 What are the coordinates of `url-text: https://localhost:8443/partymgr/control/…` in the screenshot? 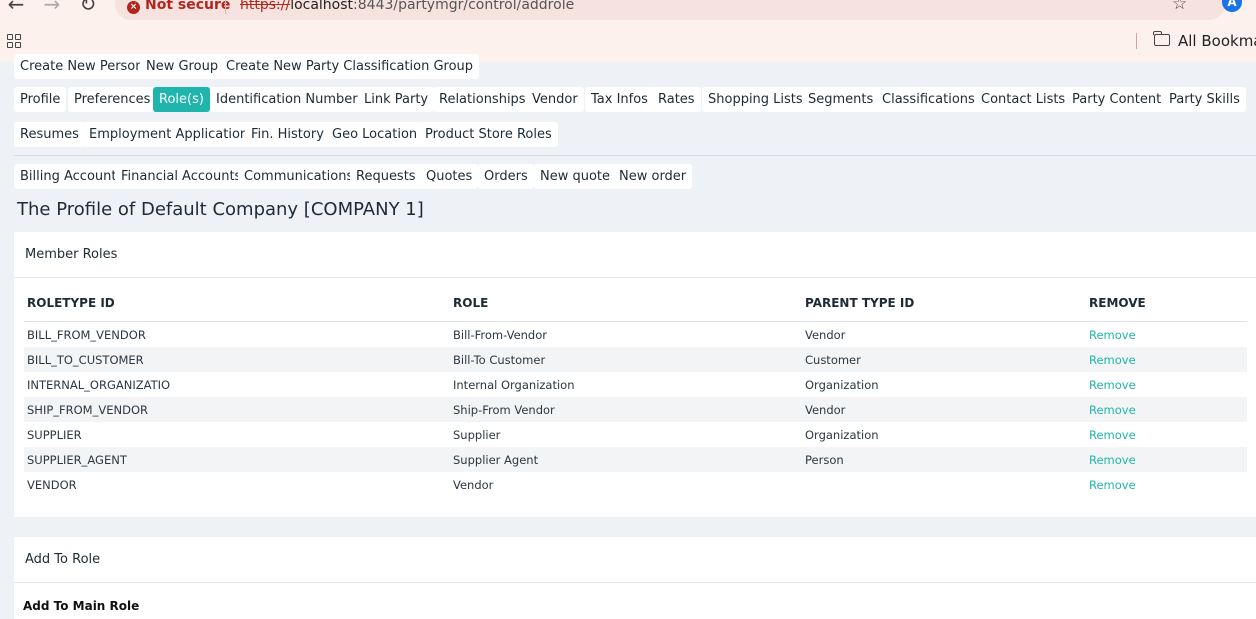 It's located at (407, 6).